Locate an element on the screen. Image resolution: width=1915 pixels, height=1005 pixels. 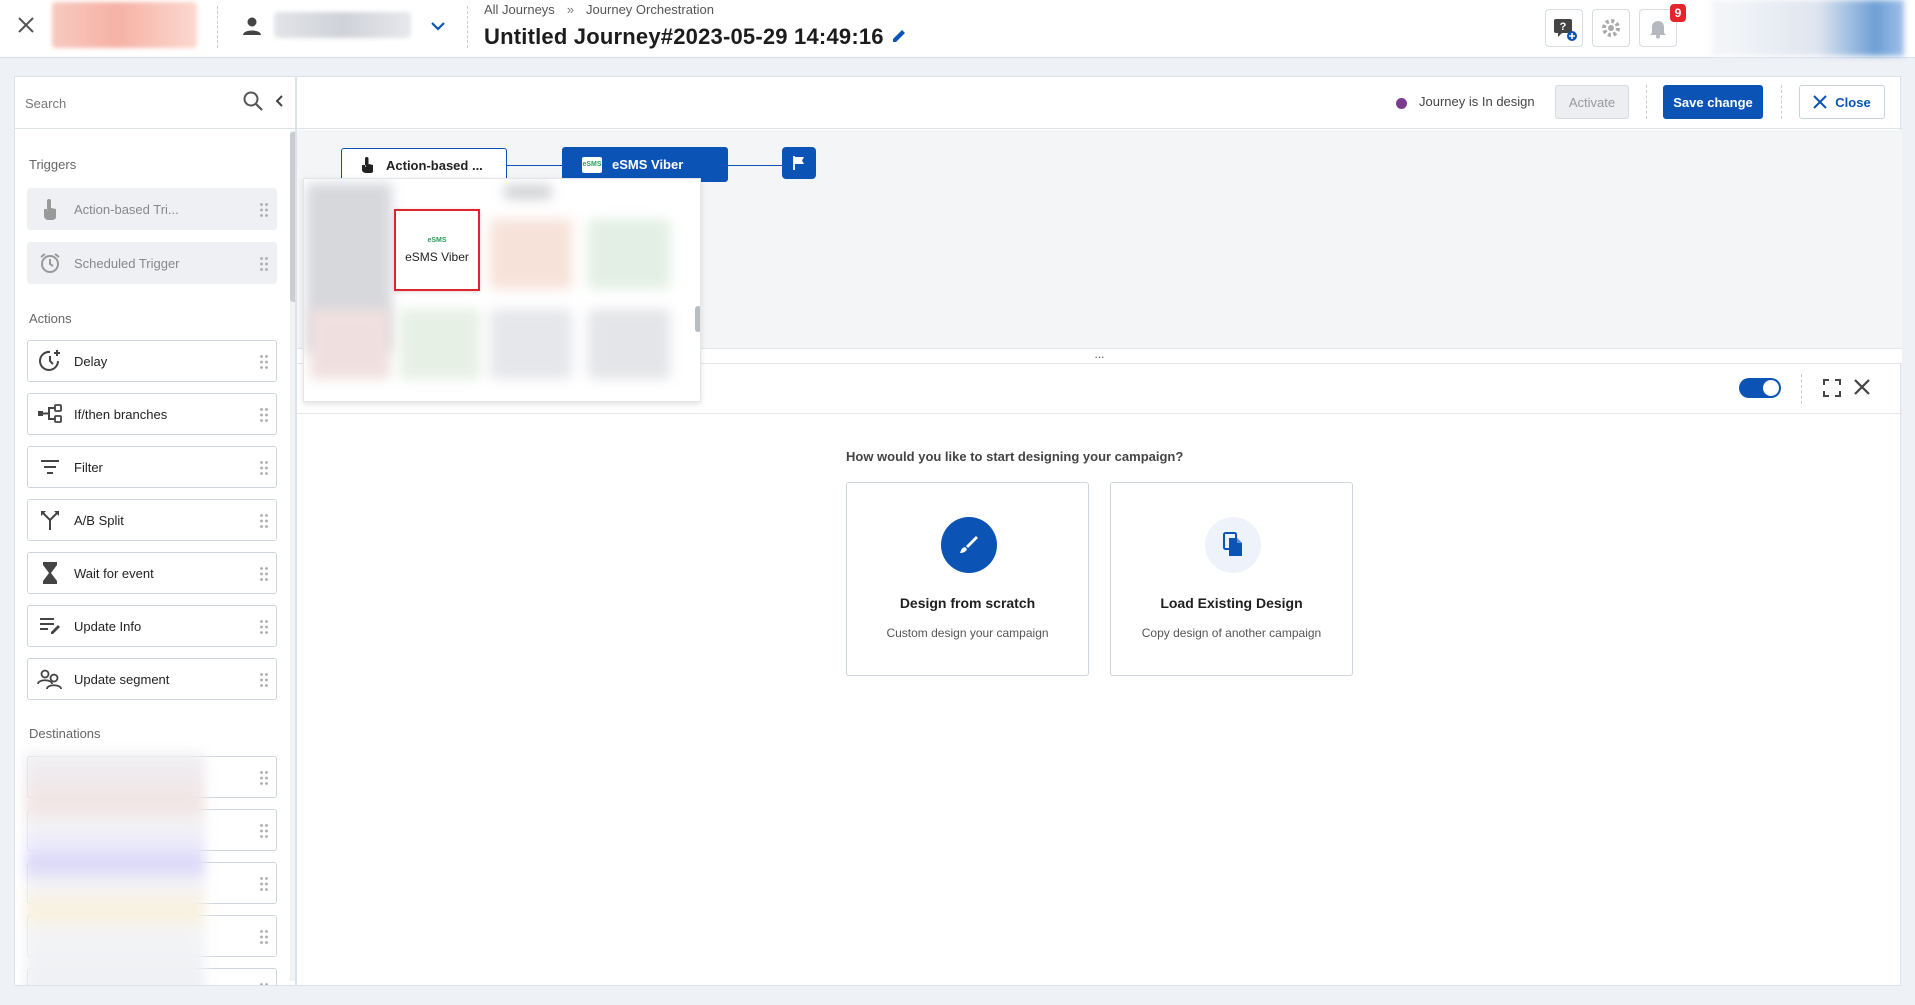
sidebar-item-if-then-branches: If/then branches is located at coordinates (152, 414).